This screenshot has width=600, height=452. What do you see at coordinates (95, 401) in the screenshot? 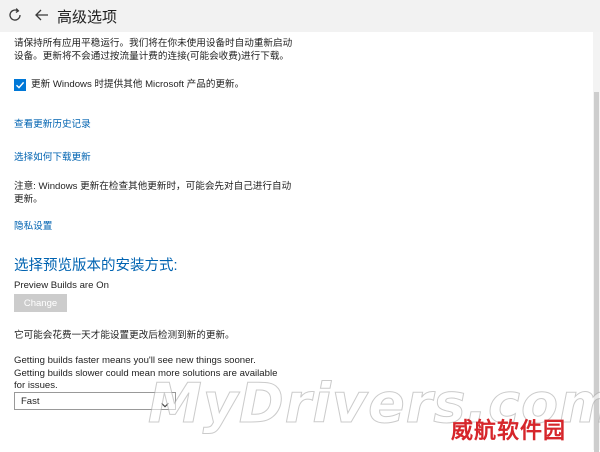
I see `build-speed-select: Fast` at bounding box center [95, 401].